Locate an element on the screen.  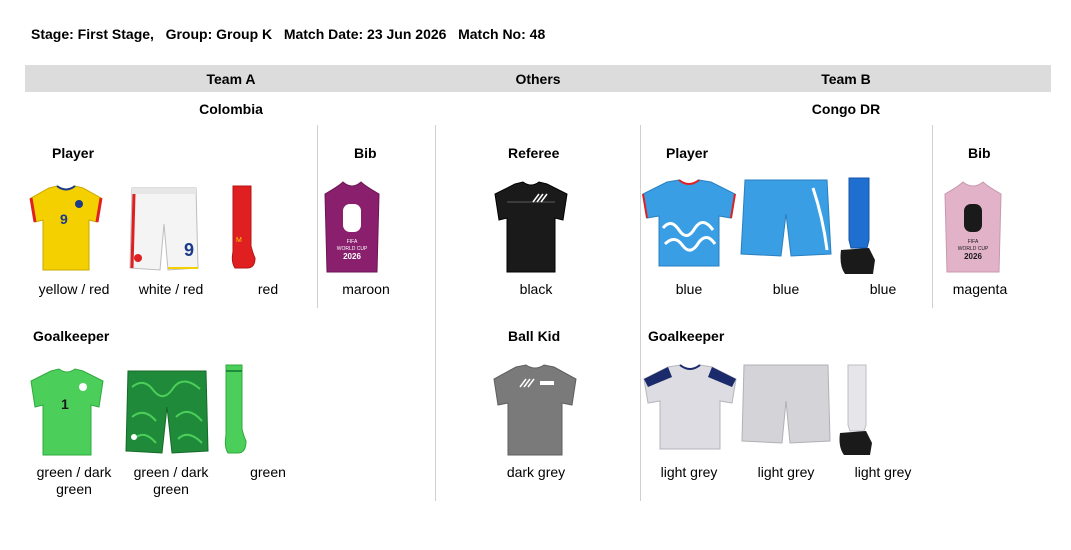
team-b-player-shorts-color: blue is located at coordinates (786, 289).